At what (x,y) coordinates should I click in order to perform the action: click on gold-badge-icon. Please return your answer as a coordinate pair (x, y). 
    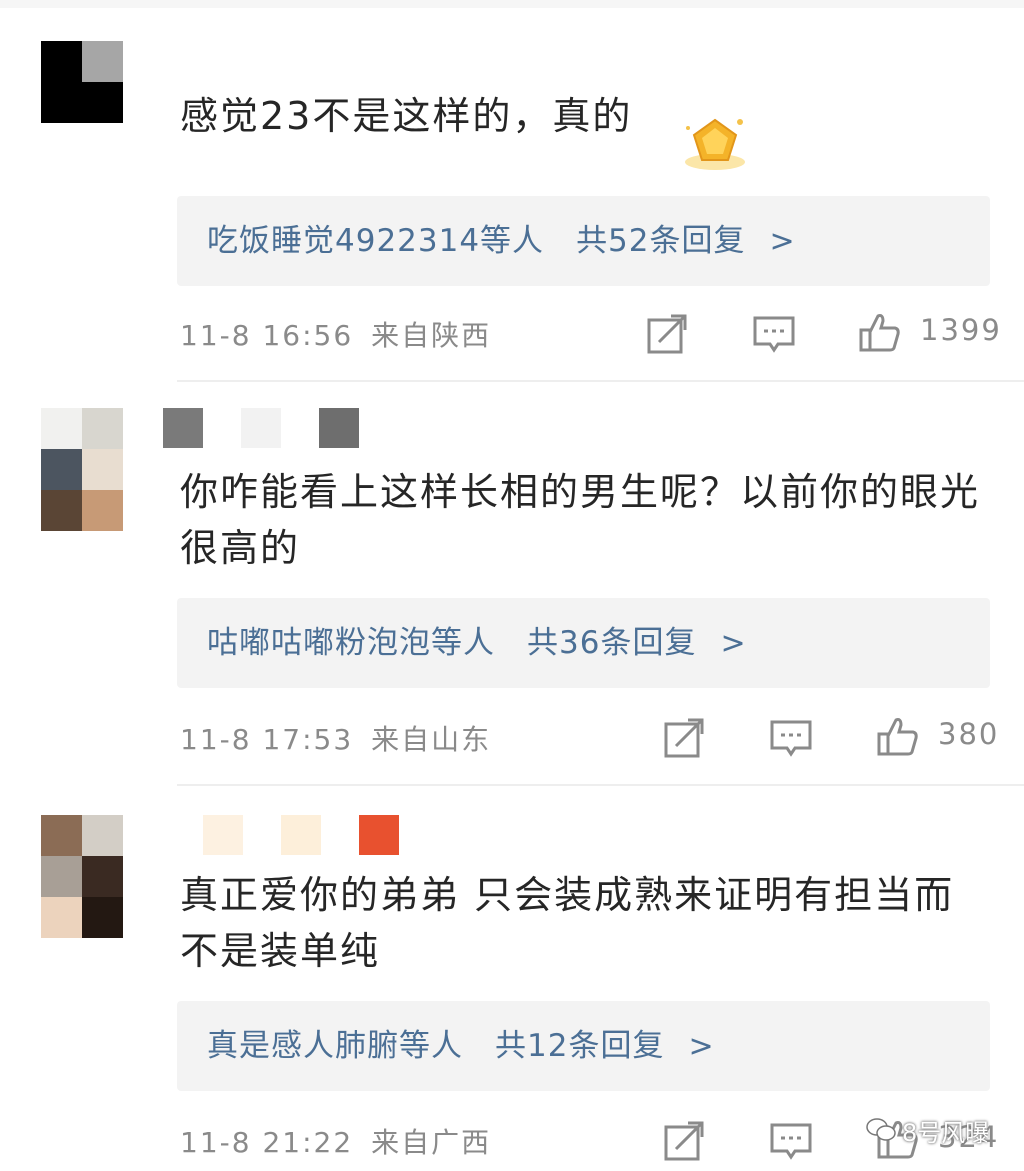
    Looking at the image, I should click on (715, 144).